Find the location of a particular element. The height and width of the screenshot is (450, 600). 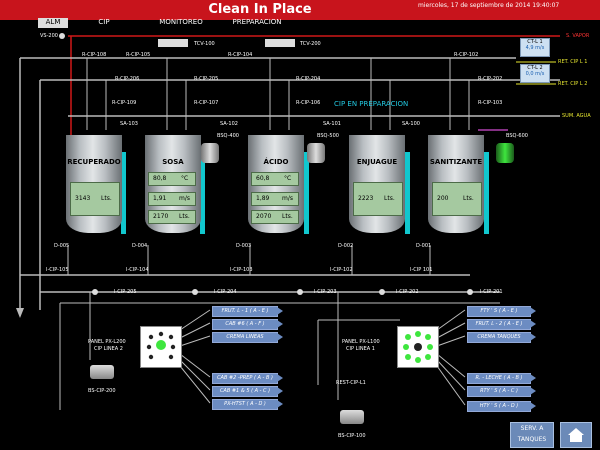

icip-label: I-CIP-105 is located at coordinates (57, 270).